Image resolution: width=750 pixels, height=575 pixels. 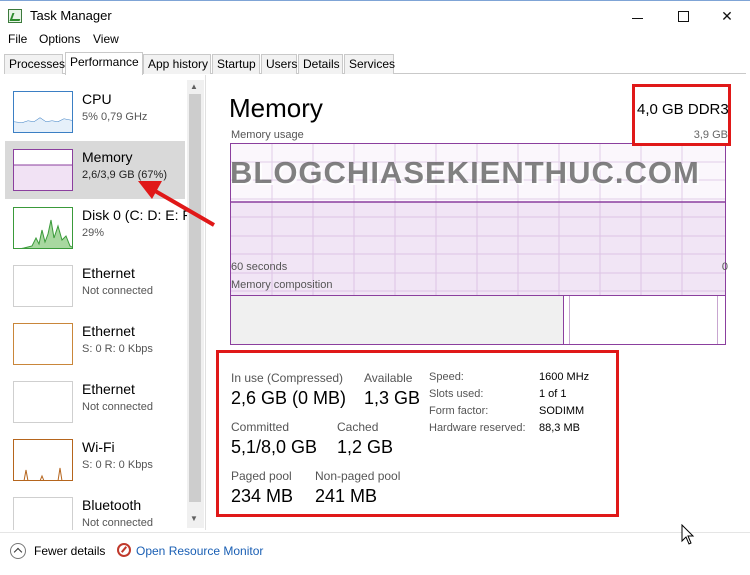 What do you see at coordinates (59, 39) in the screenshot?
I see `menu-options: Options` at bounding box center [59, 39].